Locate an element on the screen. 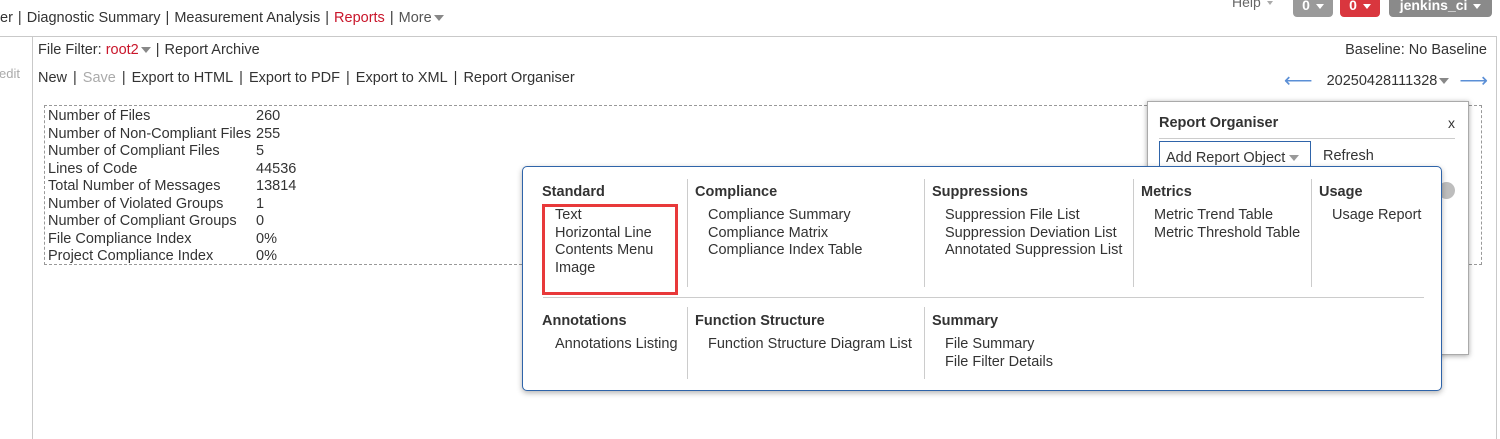  nav-more-menu: More is located at coordinates (421, 18).